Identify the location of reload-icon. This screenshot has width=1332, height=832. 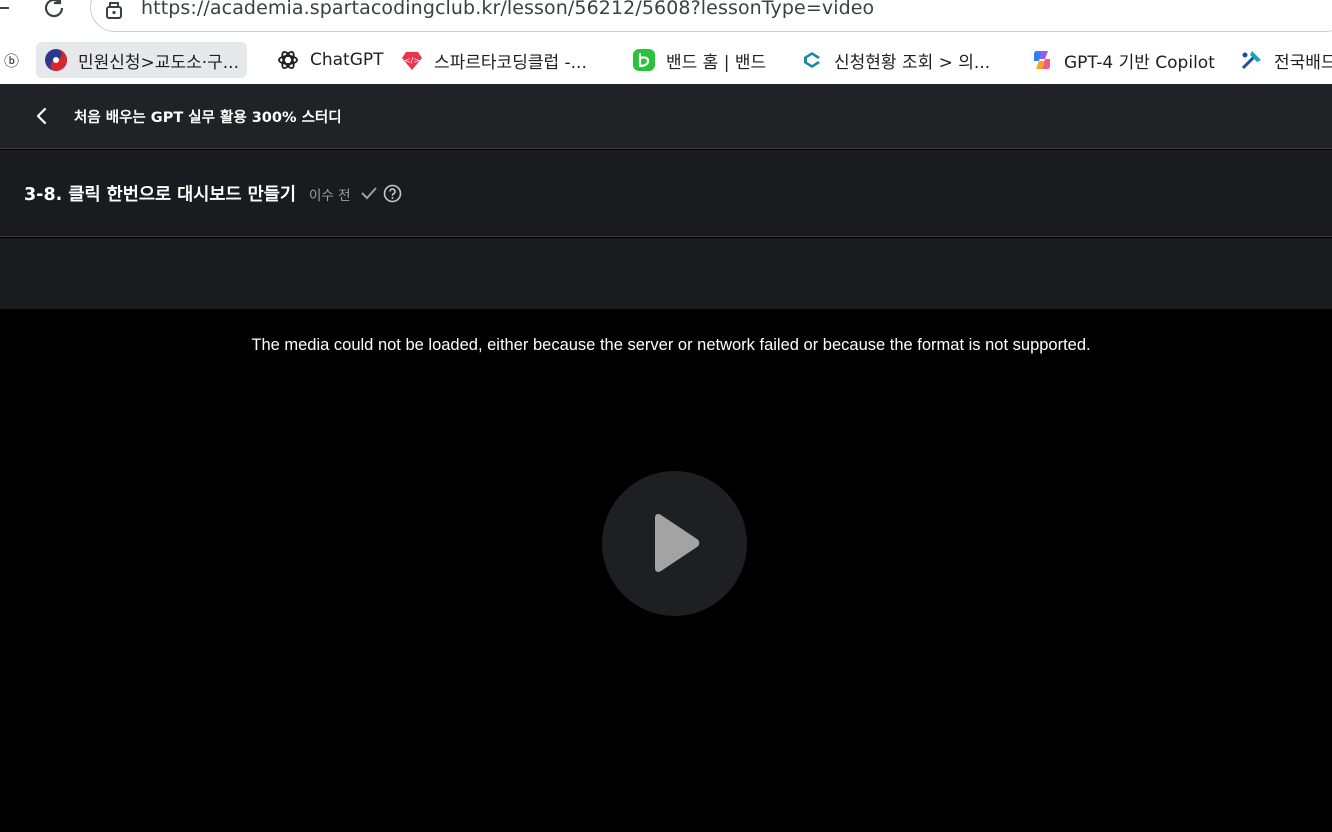
(54, 14).